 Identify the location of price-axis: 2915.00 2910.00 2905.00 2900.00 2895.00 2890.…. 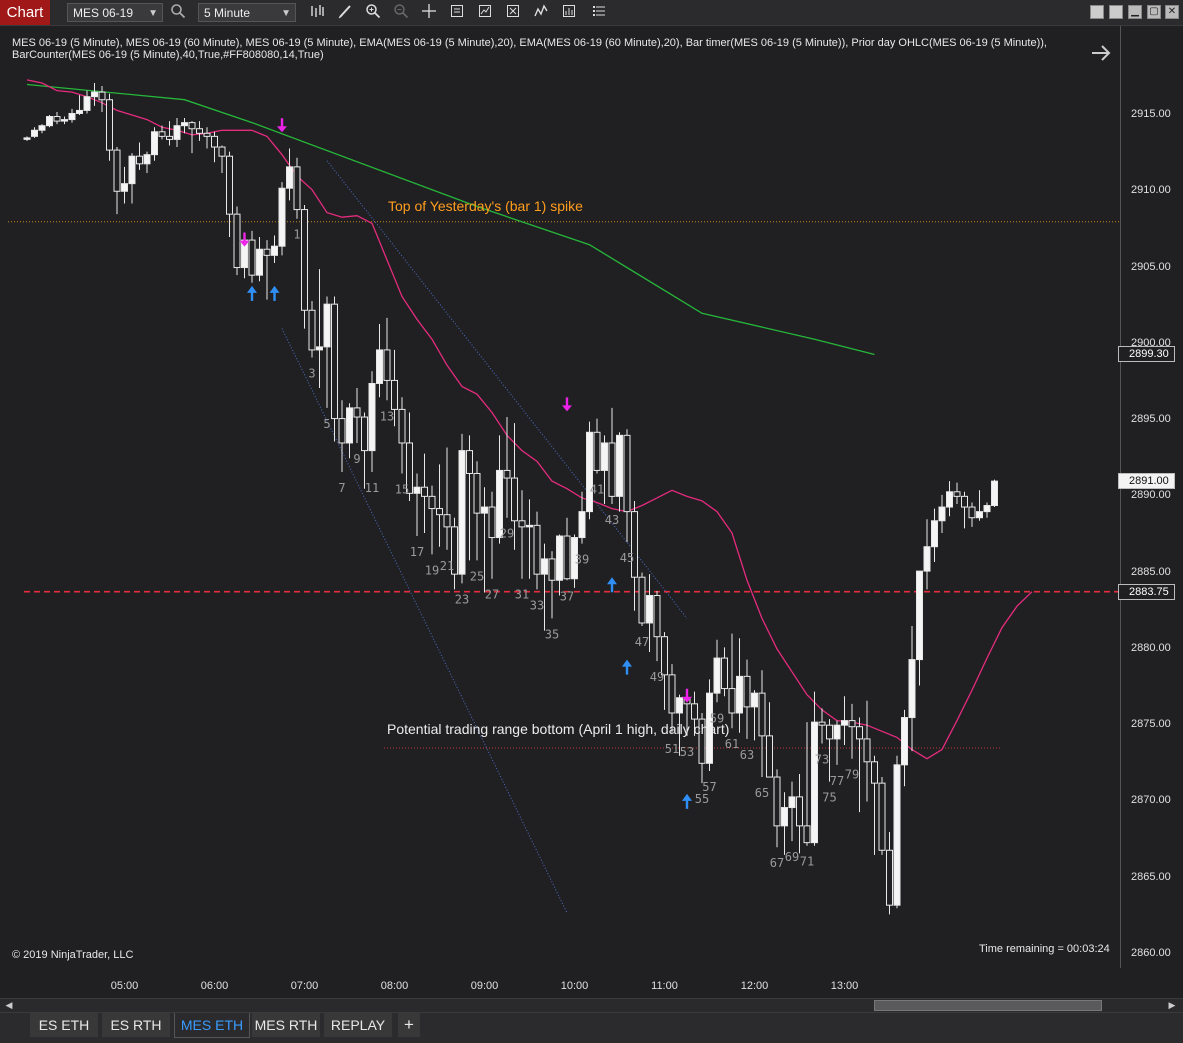
(1151, 497).